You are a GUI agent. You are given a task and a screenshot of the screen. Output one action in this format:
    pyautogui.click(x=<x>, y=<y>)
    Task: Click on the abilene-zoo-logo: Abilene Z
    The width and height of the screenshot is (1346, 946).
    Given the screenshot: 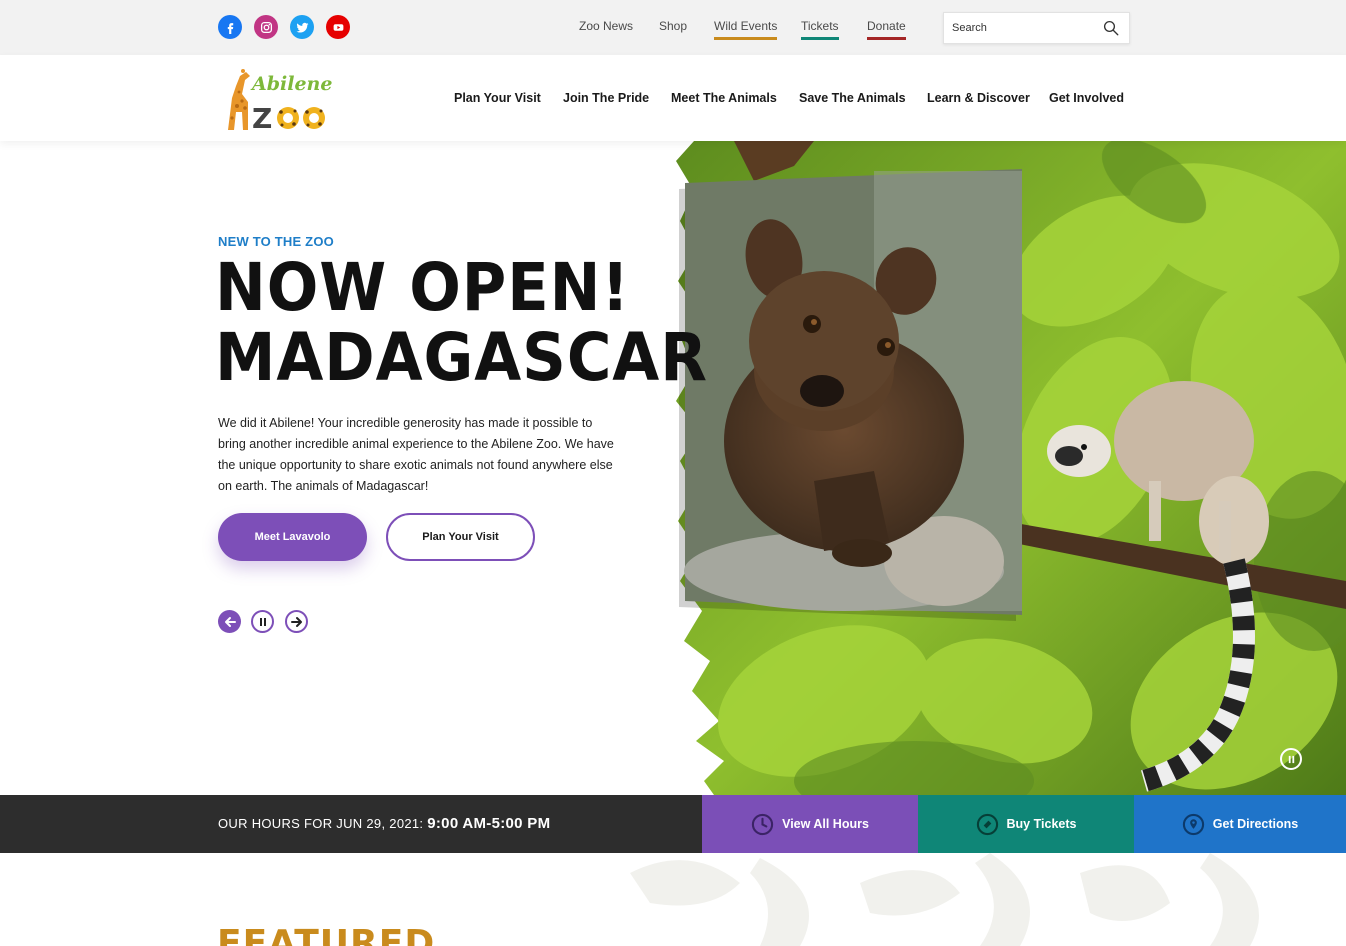 What is the action you would take?
    pyautogui.click(x=278, y=99)
    